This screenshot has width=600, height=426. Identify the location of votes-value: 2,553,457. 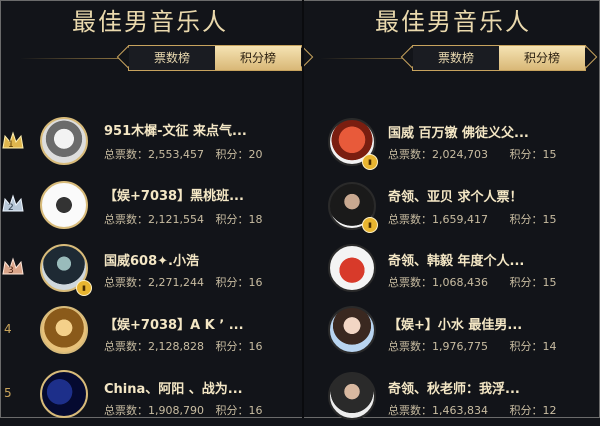
(176, 154).